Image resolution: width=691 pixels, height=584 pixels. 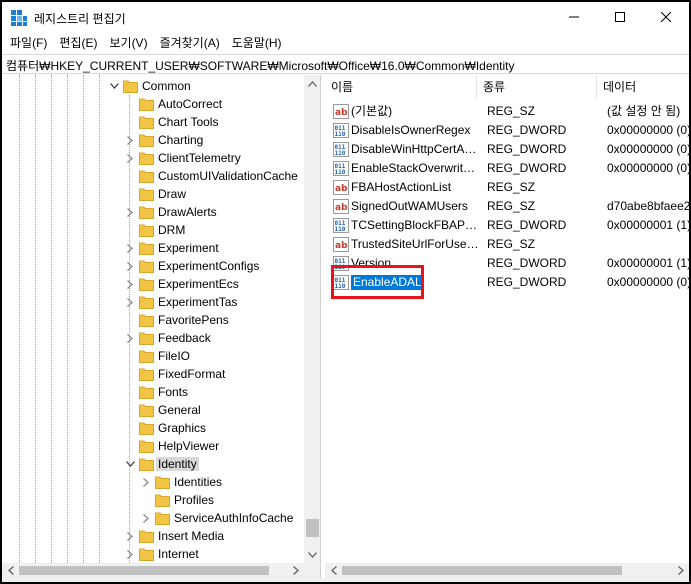 I want to click on tree-item: ClientTelemetry, so click(x=153, y=158).